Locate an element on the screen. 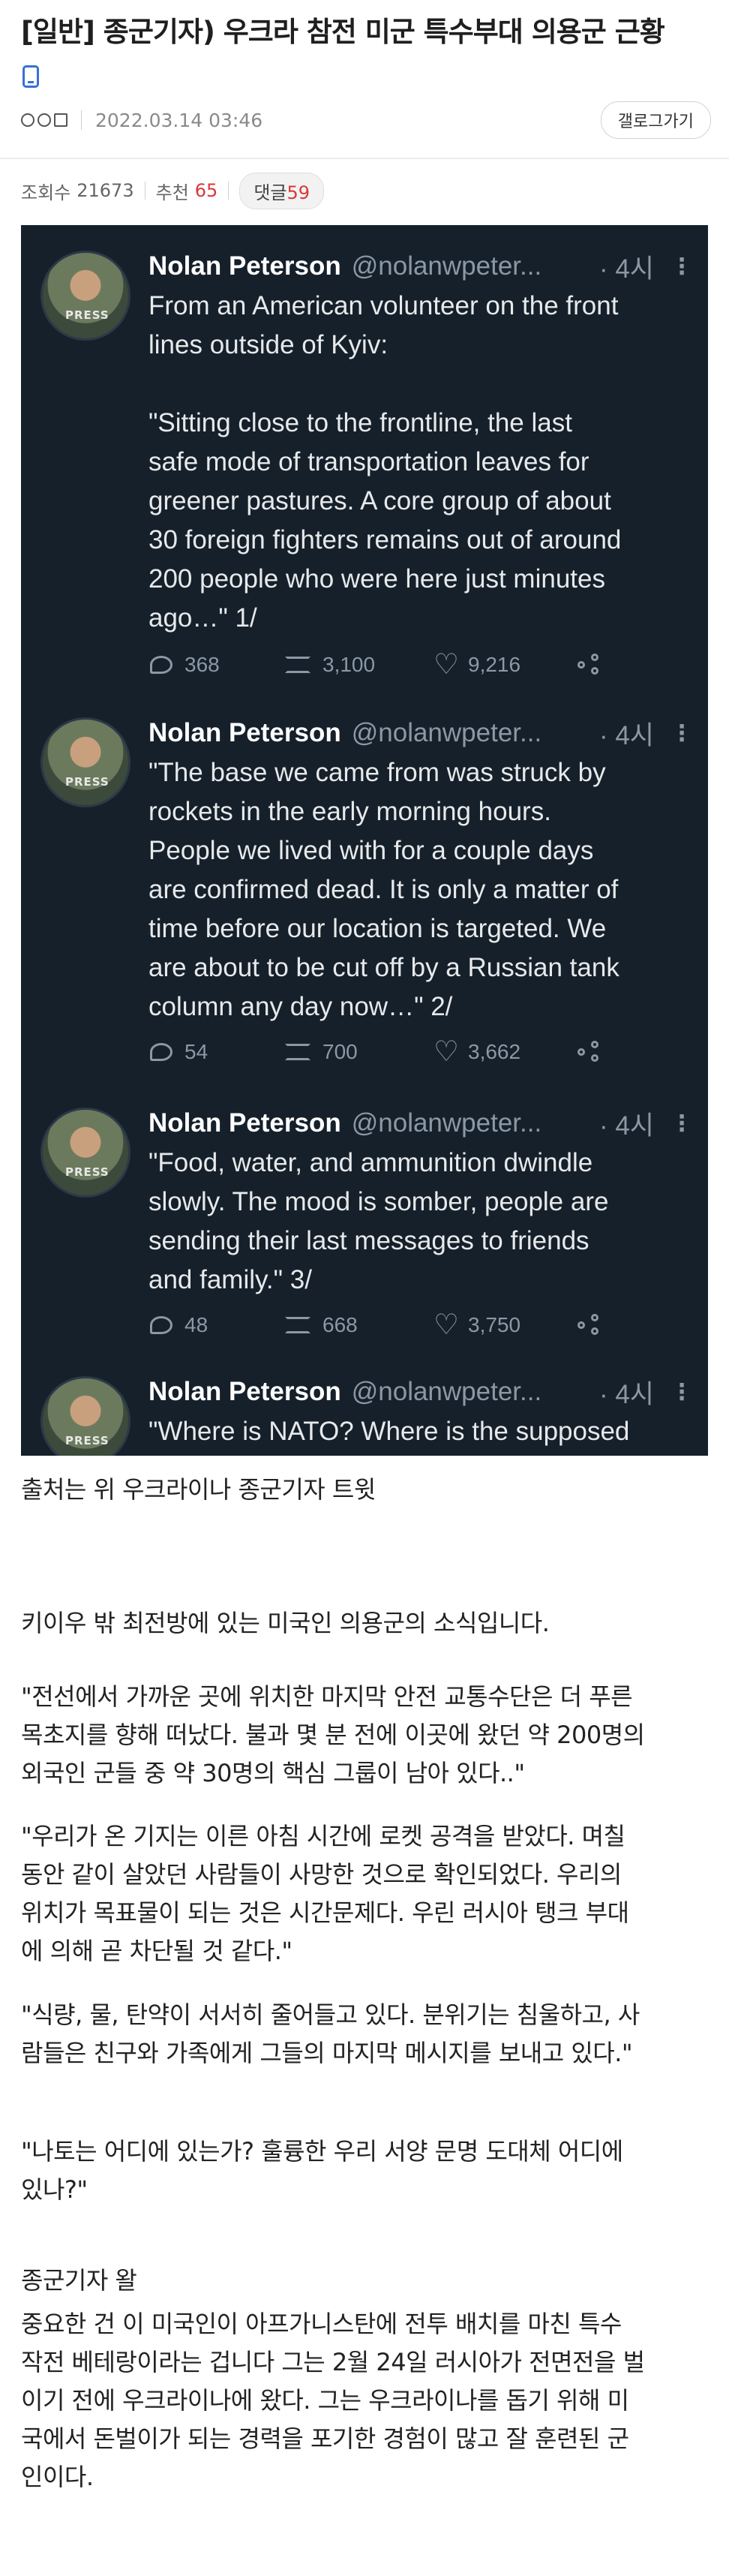 The image size is (729, 2576). meta-divider is located at coordinates (81, 120).